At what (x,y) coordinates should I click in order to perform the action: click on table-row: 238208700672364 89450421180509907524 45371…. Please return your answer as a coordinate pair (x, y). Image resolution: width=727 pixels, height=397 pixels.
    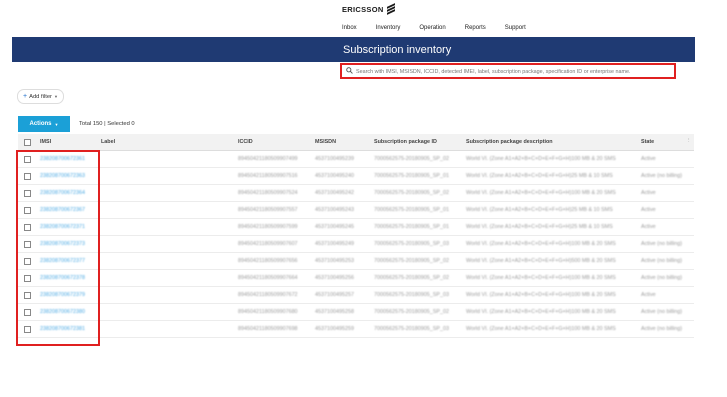
    Looking at the image, I should click on (356, 193).